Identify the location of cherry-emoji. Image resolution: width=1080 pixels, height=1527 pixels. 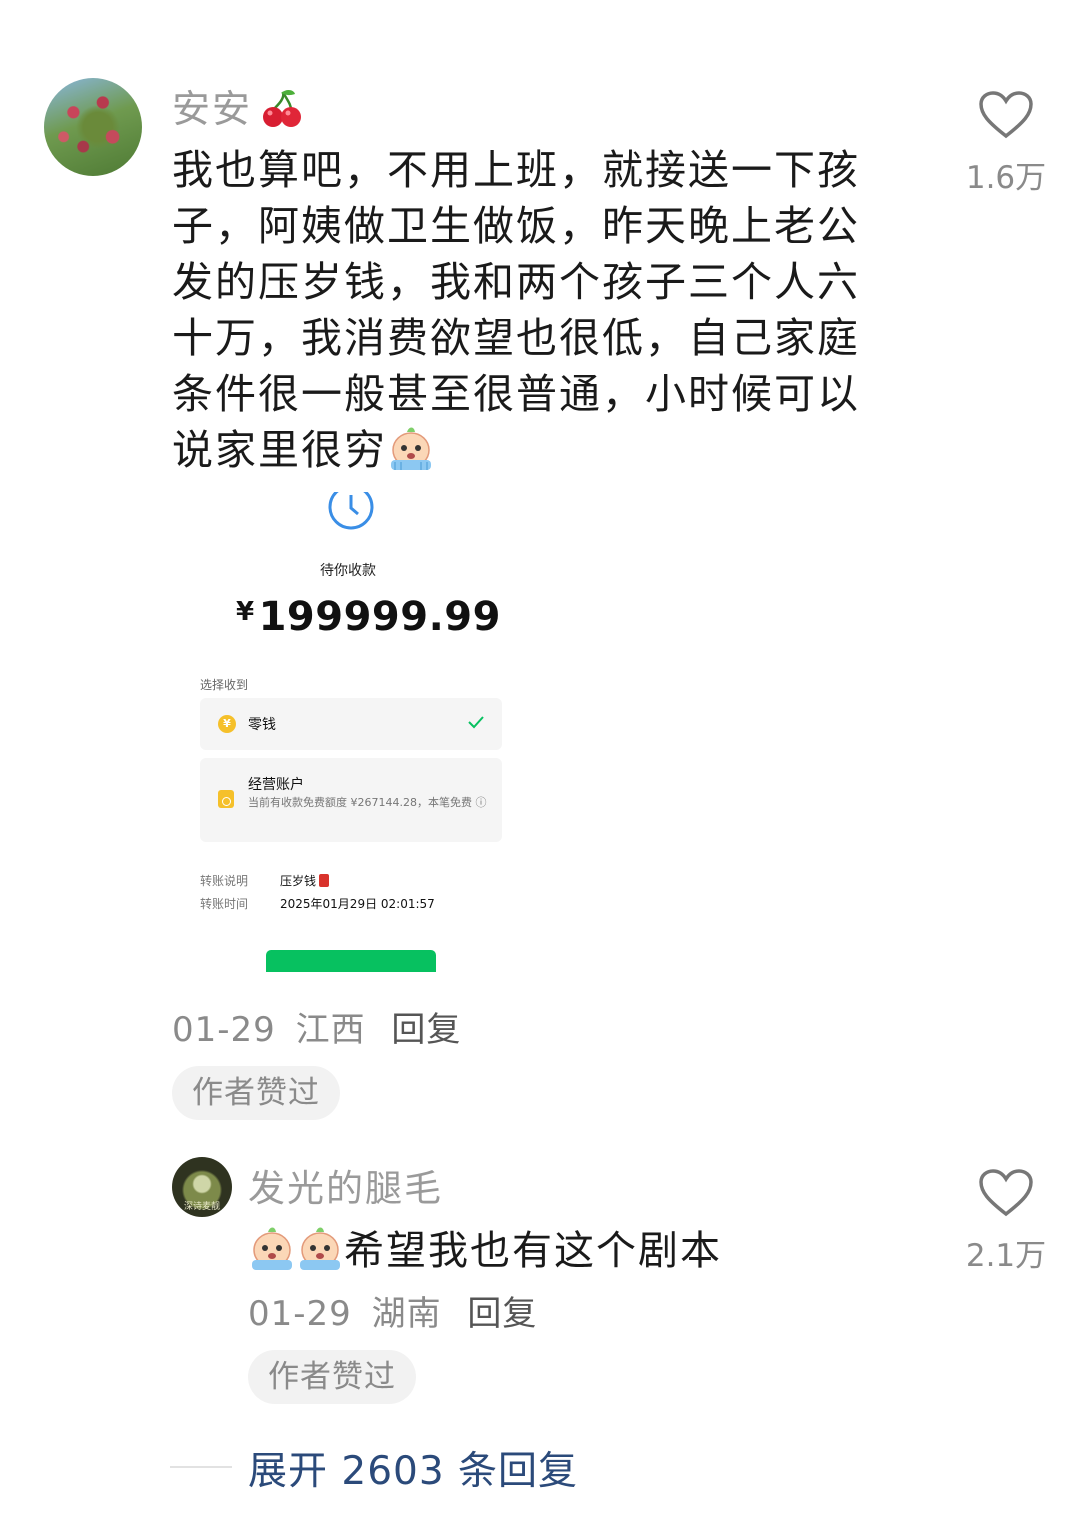
(282, 108).